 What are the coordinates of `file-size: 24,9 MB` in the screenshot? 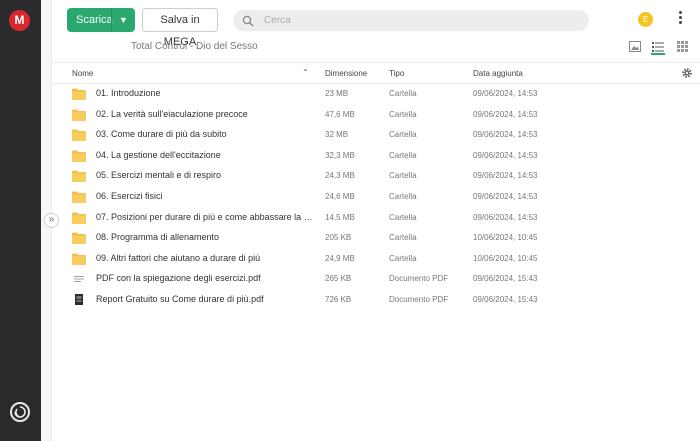 It's located at (340, 258).